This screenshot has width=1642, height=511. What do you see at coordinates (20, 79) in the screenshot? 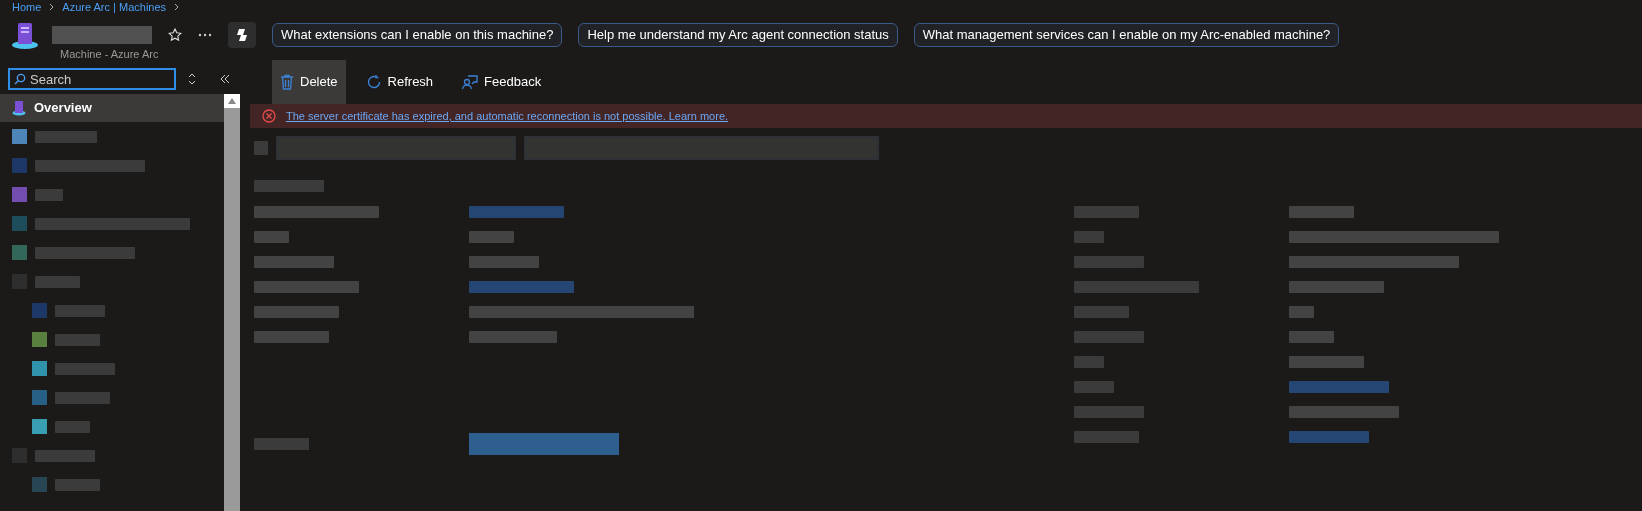
I see `search-icon` at bounding box center [20, 79].